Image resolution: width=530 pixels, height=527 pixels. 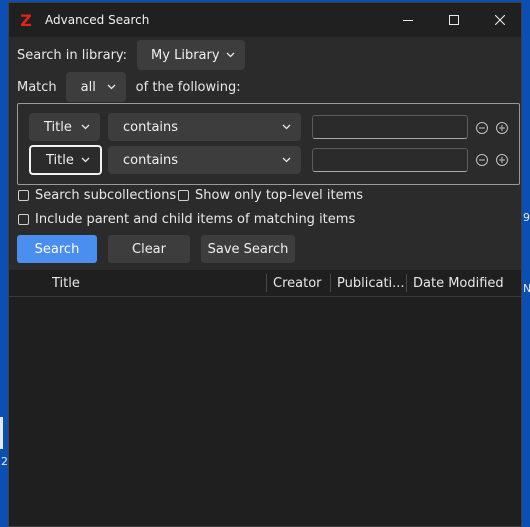 What do you see at coordinates (149, 249) in the screenshot?
I see `clear-button: Clear` at bounding box center [149, 249].